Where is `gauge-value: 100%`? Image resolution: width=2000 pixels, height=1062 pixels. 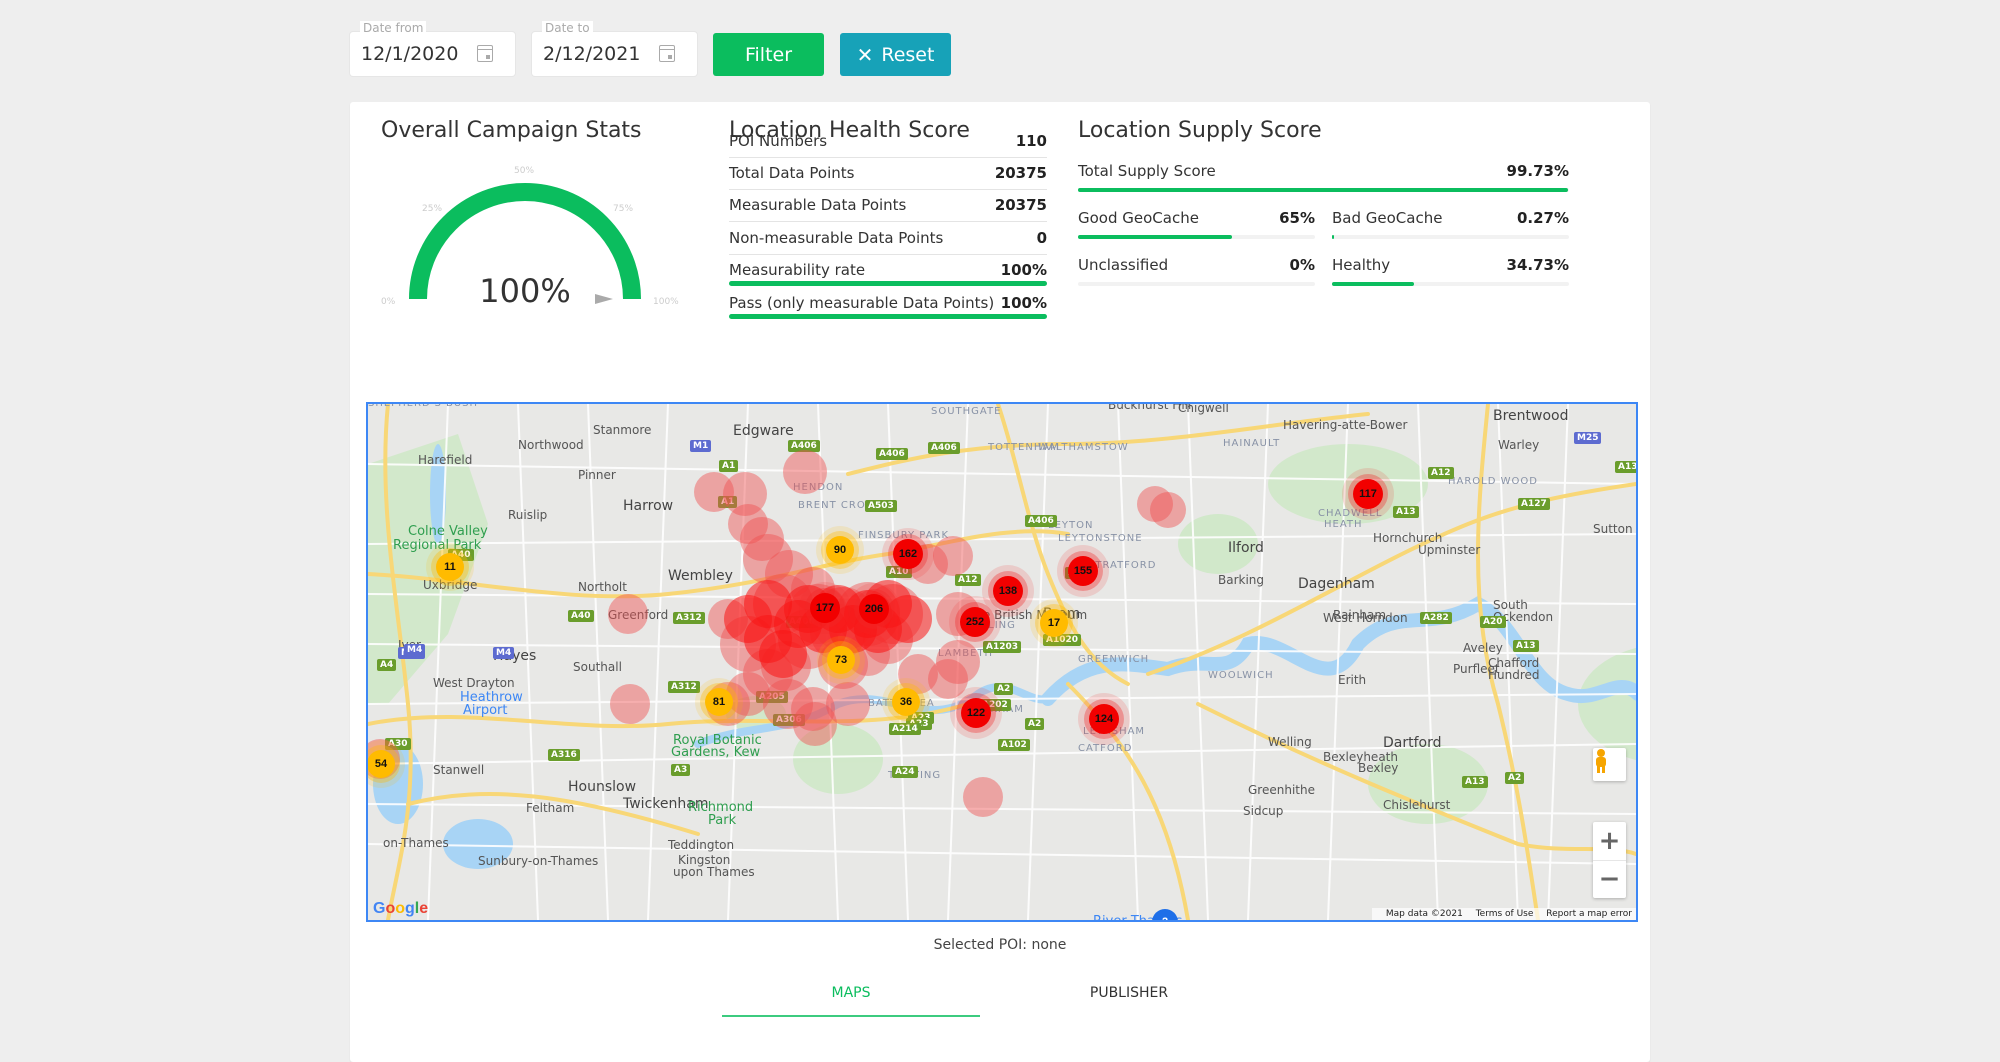 gauge-value: 100% is located at coordinates (525, 291).